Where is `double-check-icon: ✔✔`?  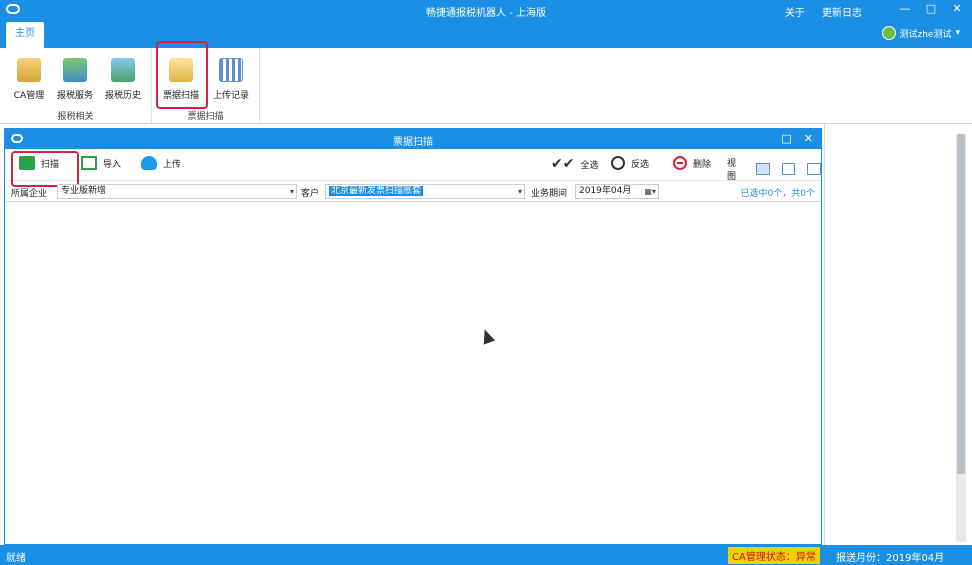
double-check-icon: ✔✔ is located at coordinates (563, 164).